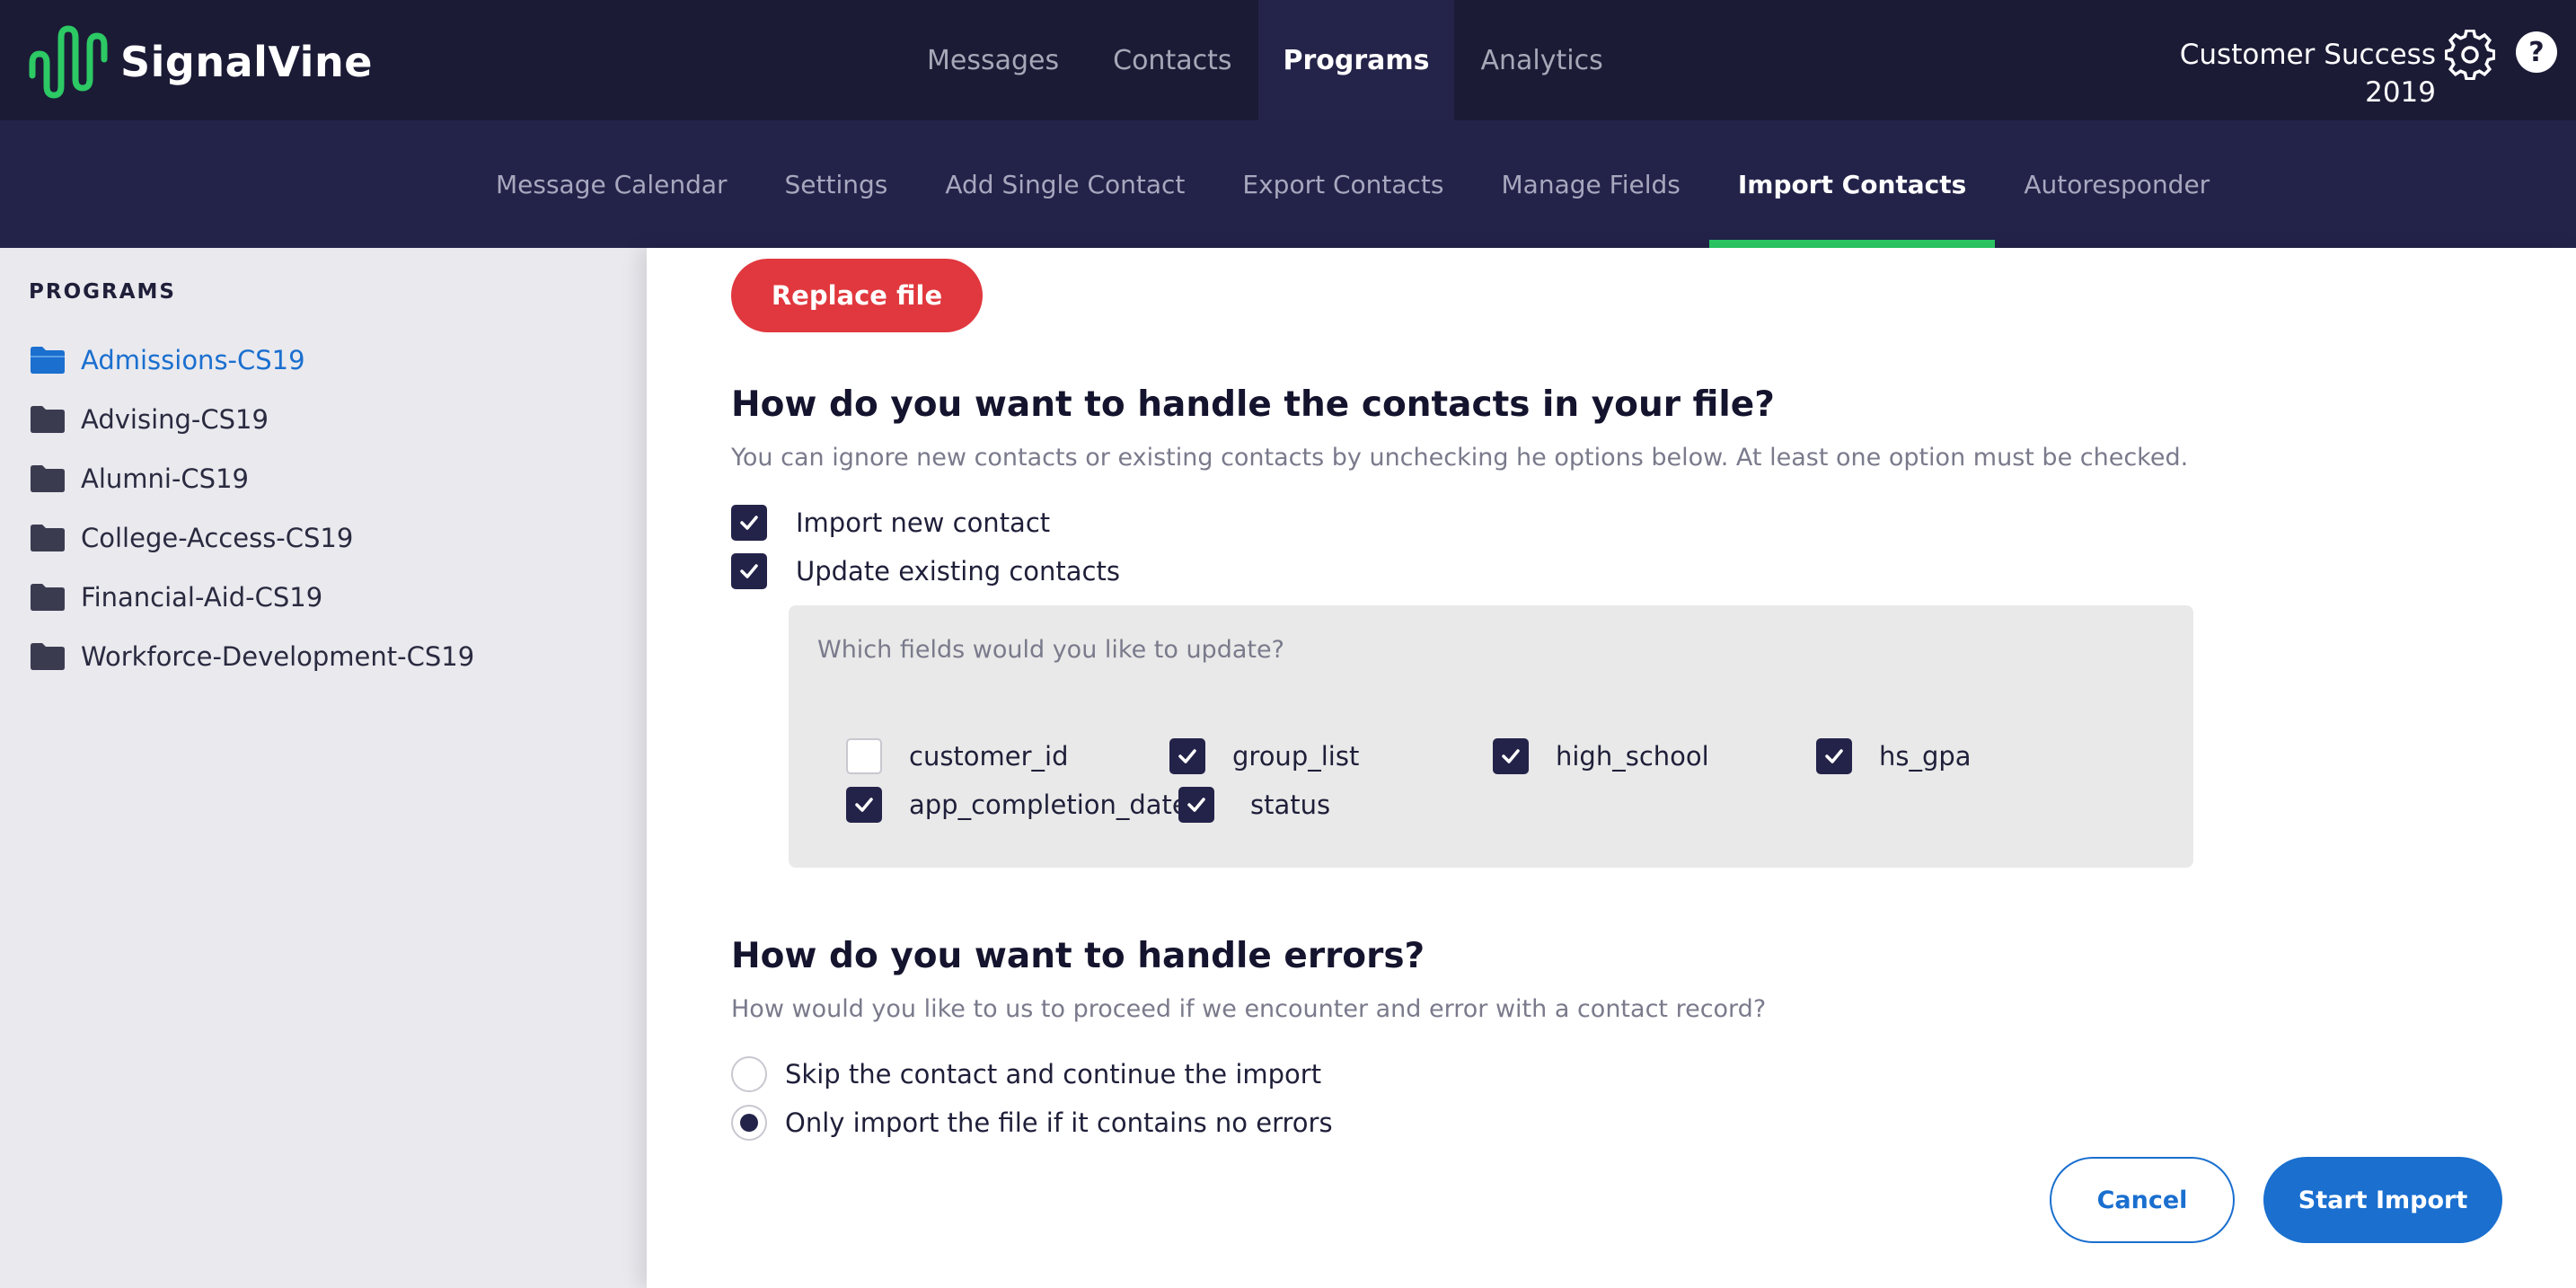 The width and height of the screenshot is (2576, 1288). Describe the element at coordinates (2470, 55) in the screenshot. I see `gear-icon` at that location.